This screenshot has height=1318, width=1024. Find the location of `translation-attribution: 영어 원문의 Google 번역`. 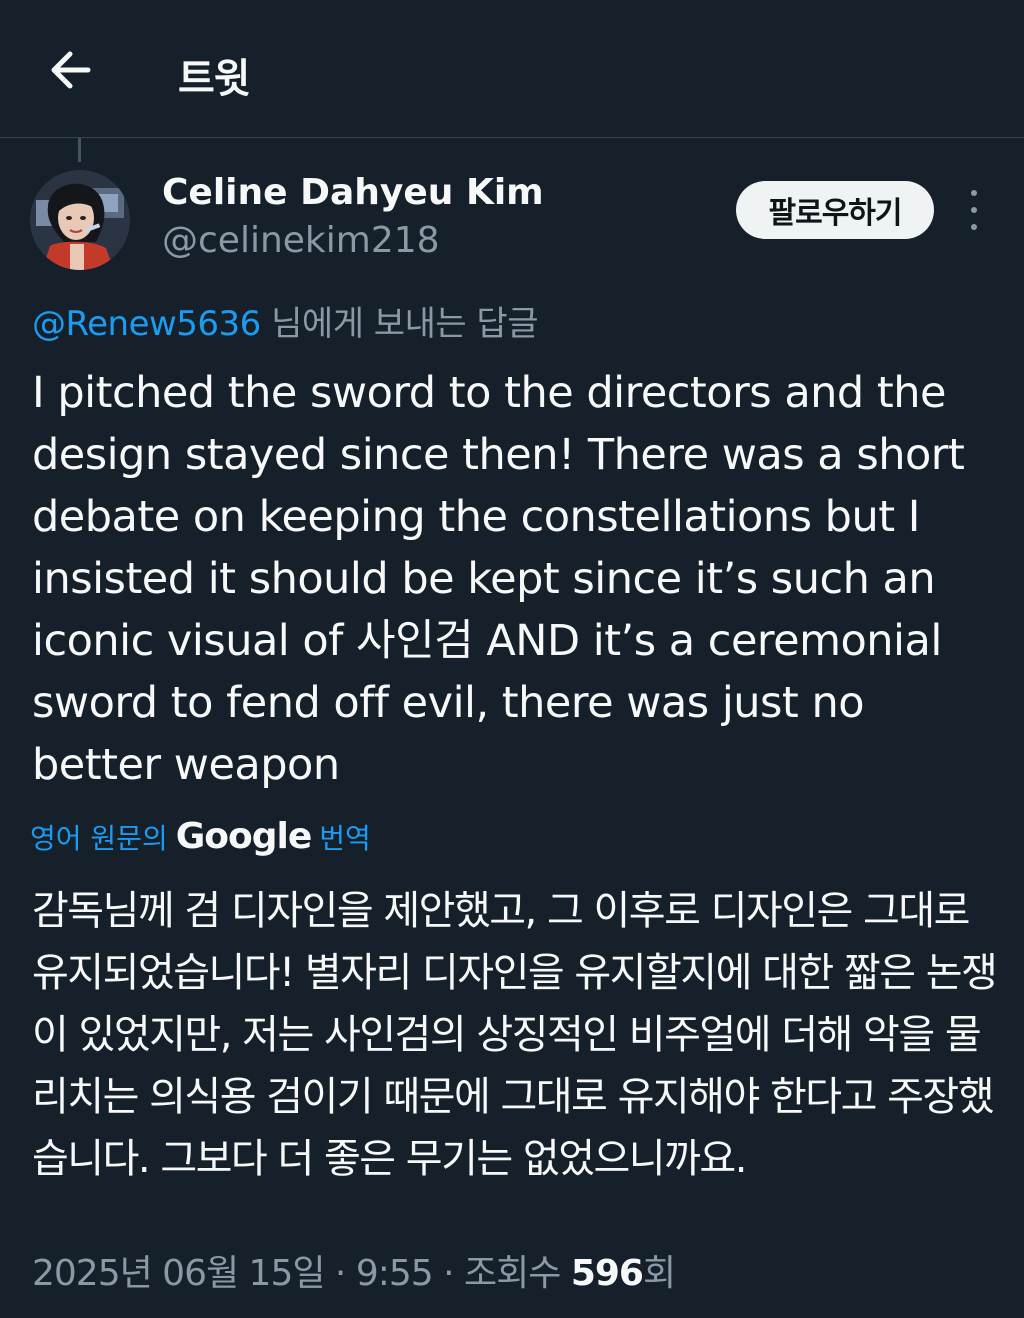

translation-attribution: 영어 원문의 Google 번역 is located at coordinates (200, 836).